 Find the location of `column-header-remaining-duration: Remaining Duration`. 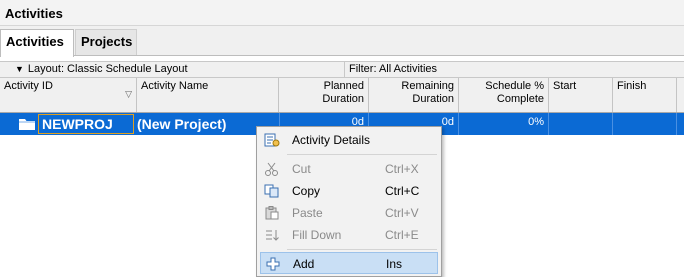

column-header-remaining-duration: Remaining Duration is located at coordinates (414, 95).